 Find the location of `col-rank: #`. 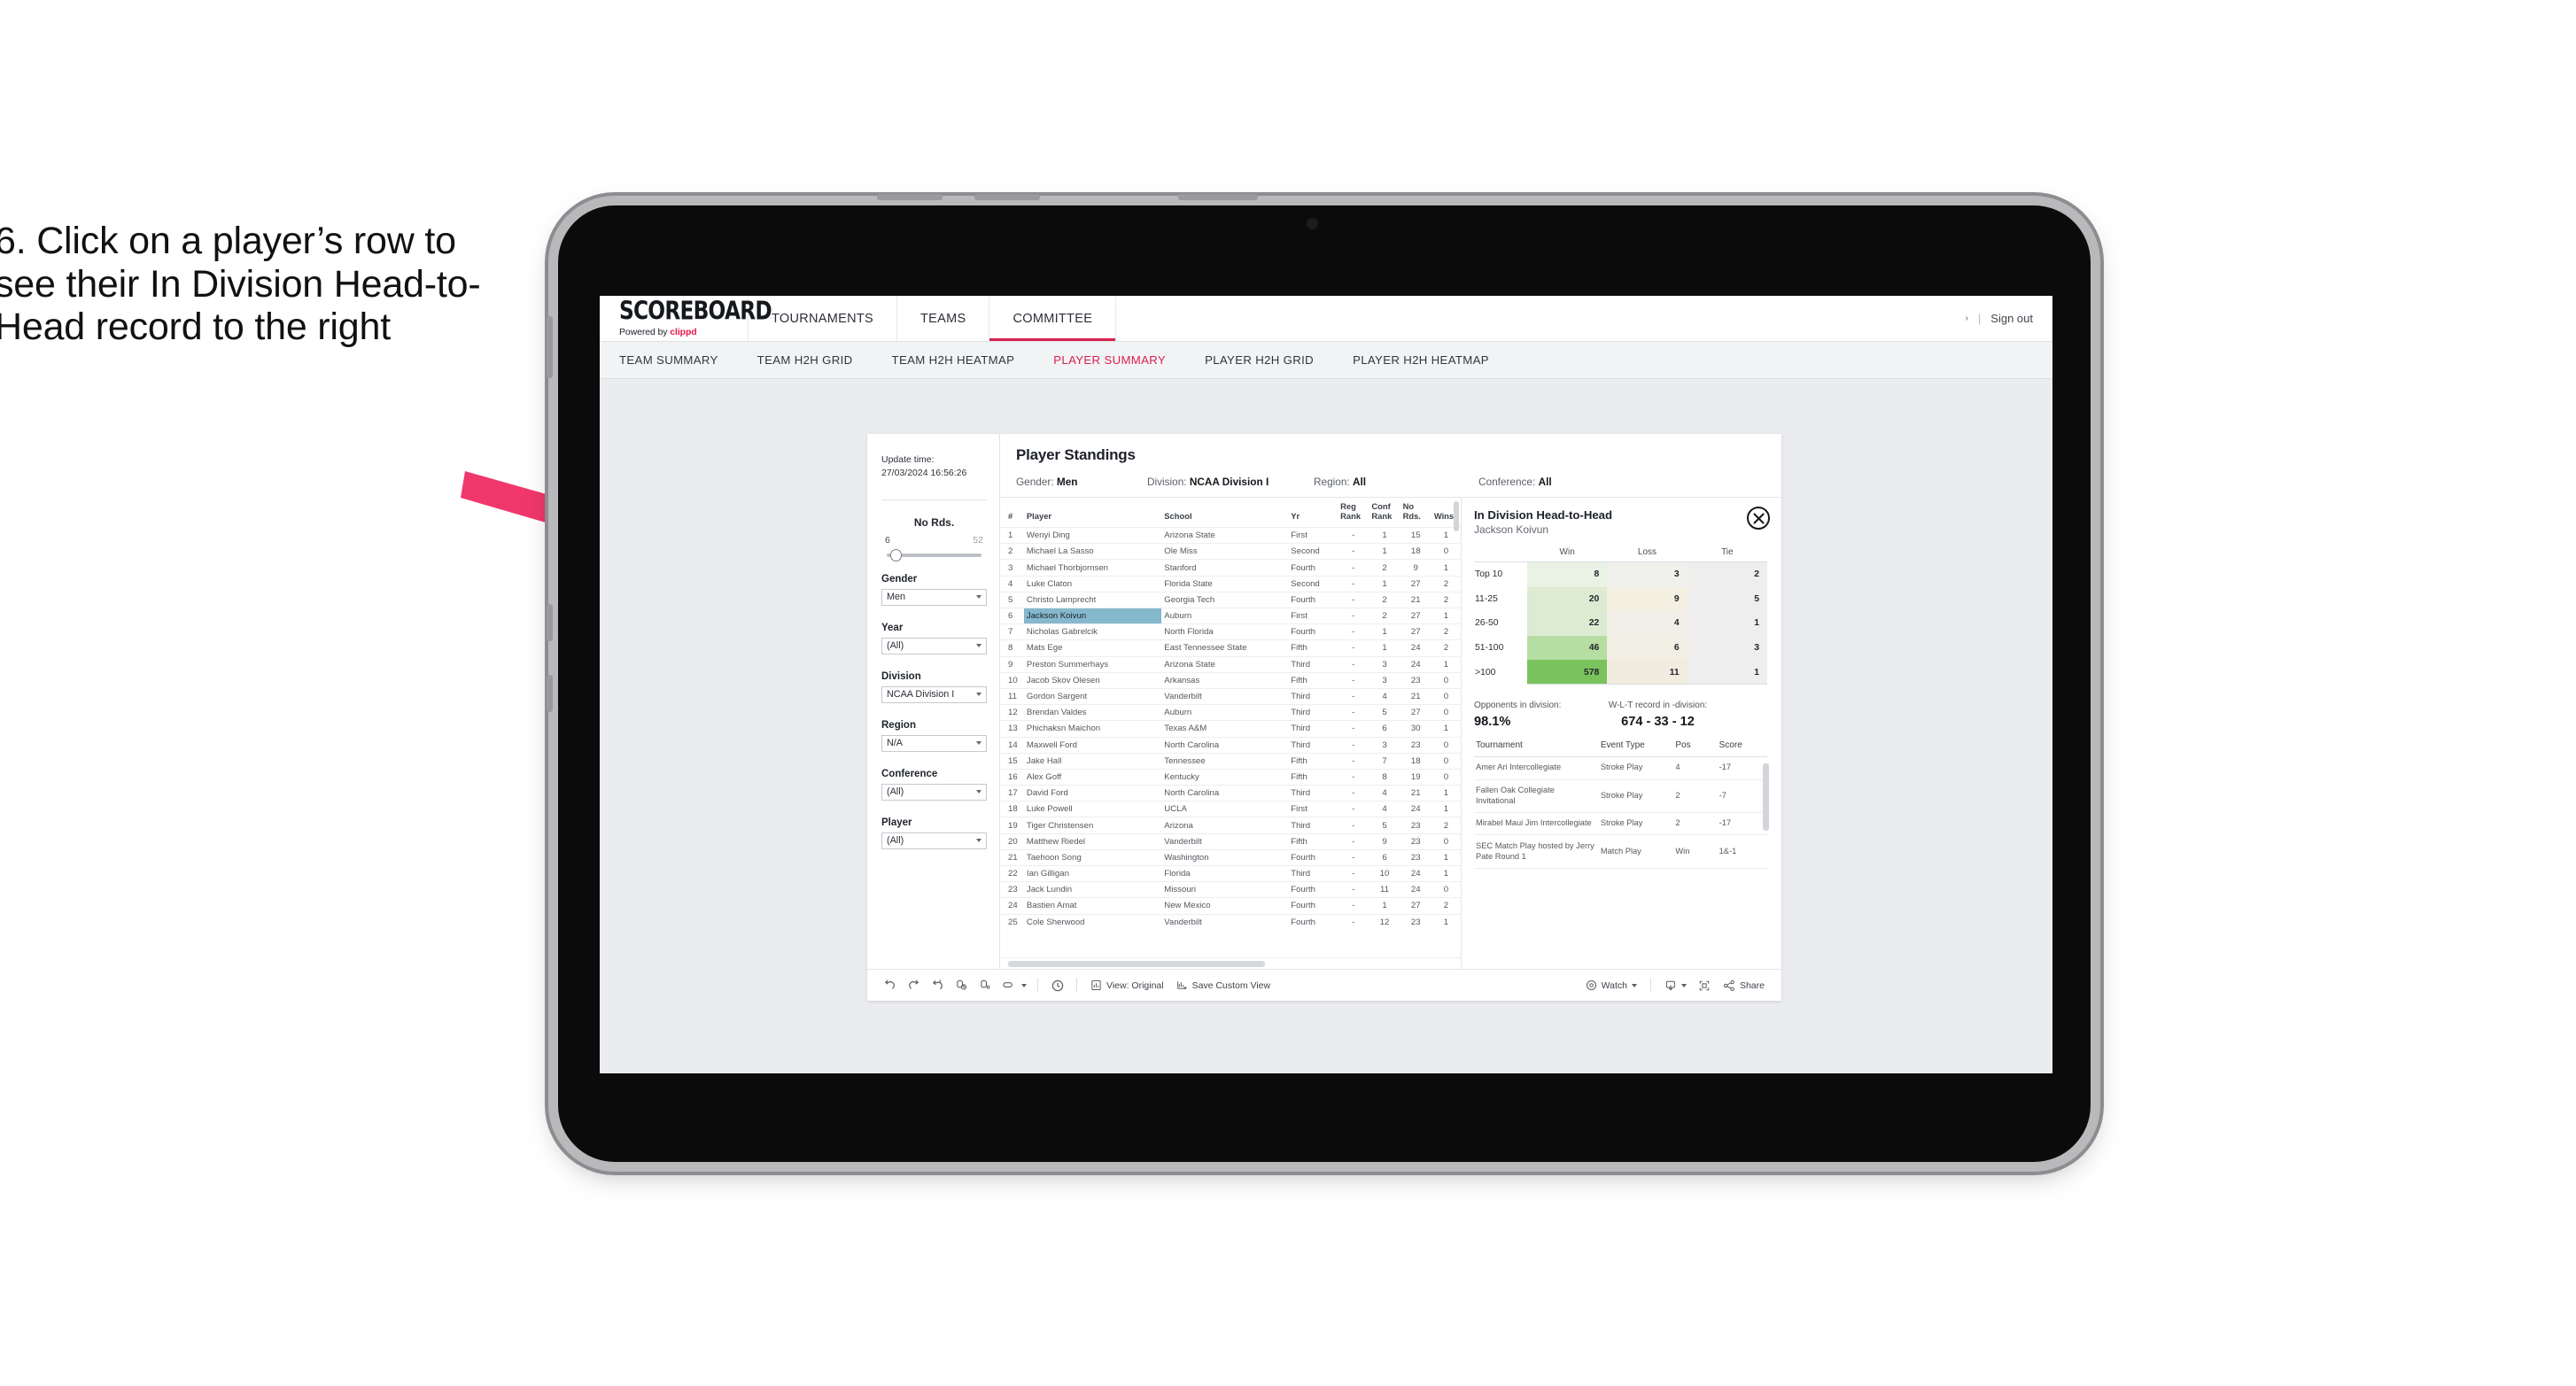

col-rank: # is located at coordinates (1012, 513).